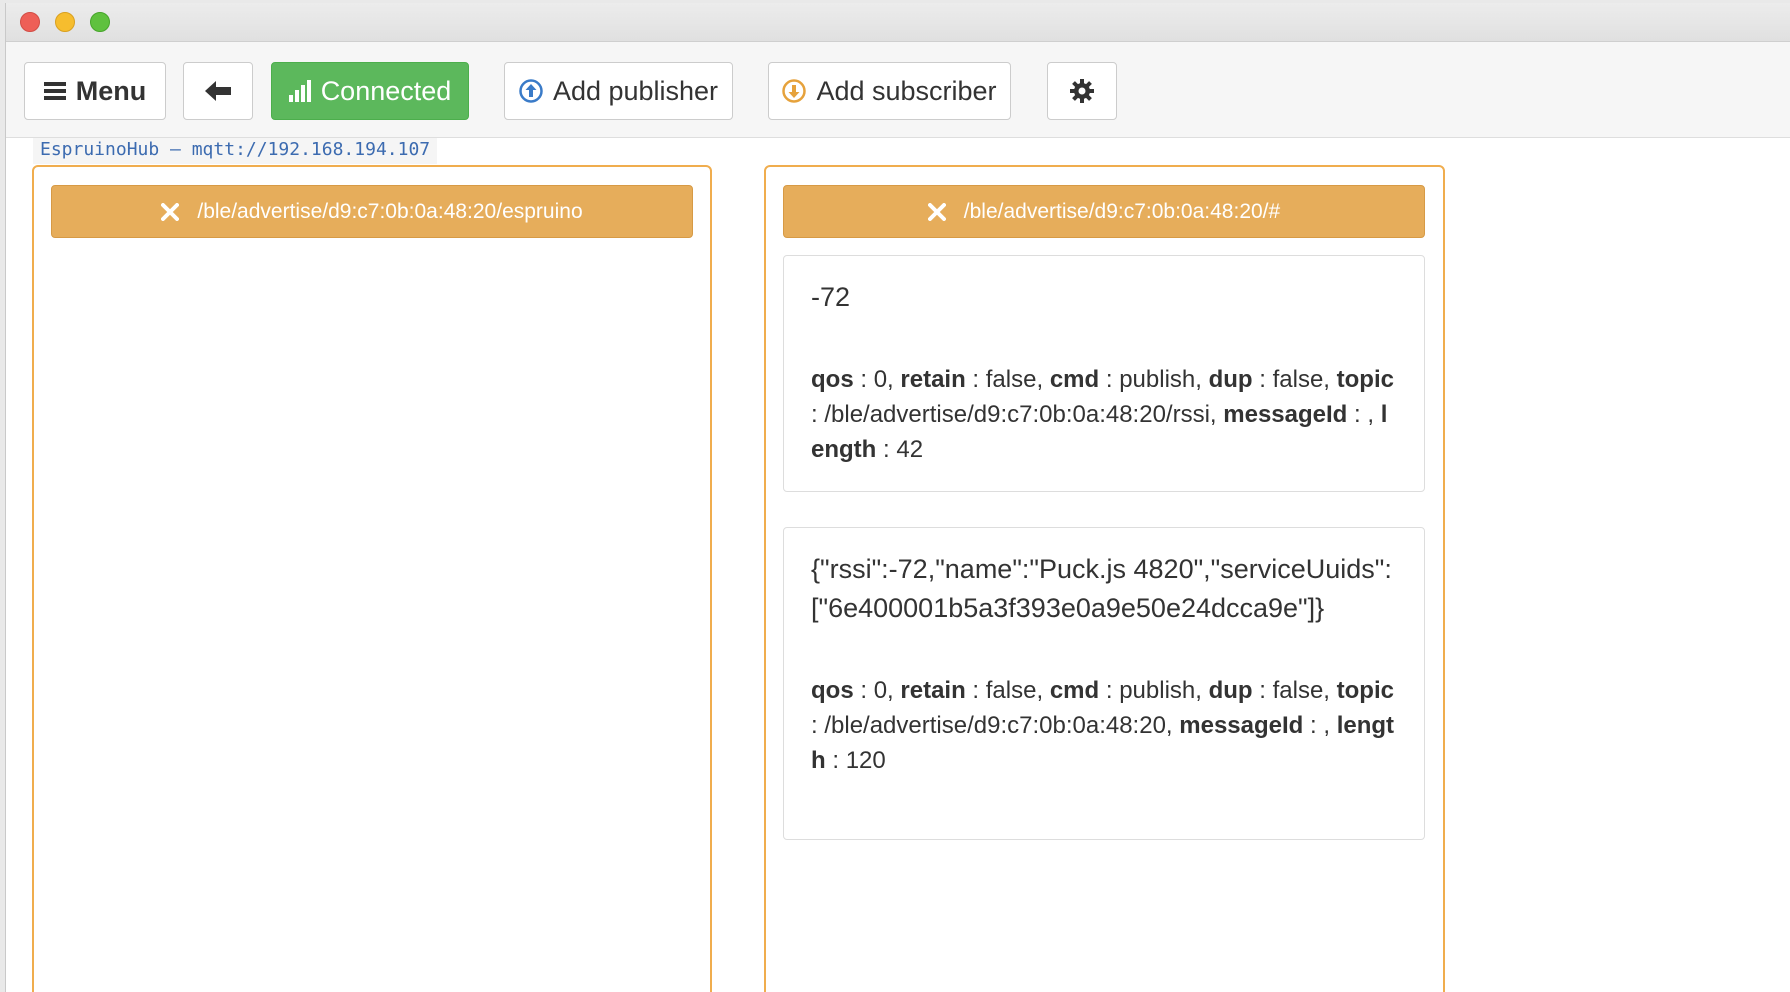 This screenshot has width=1790, height=992. What do you see at coordinates (1122, 211) in the screenshot?
I see `subscriber-topic: /ble/advertise/d9:c7:0b:0a:48:20/#` at bounding box center [1122, 211].